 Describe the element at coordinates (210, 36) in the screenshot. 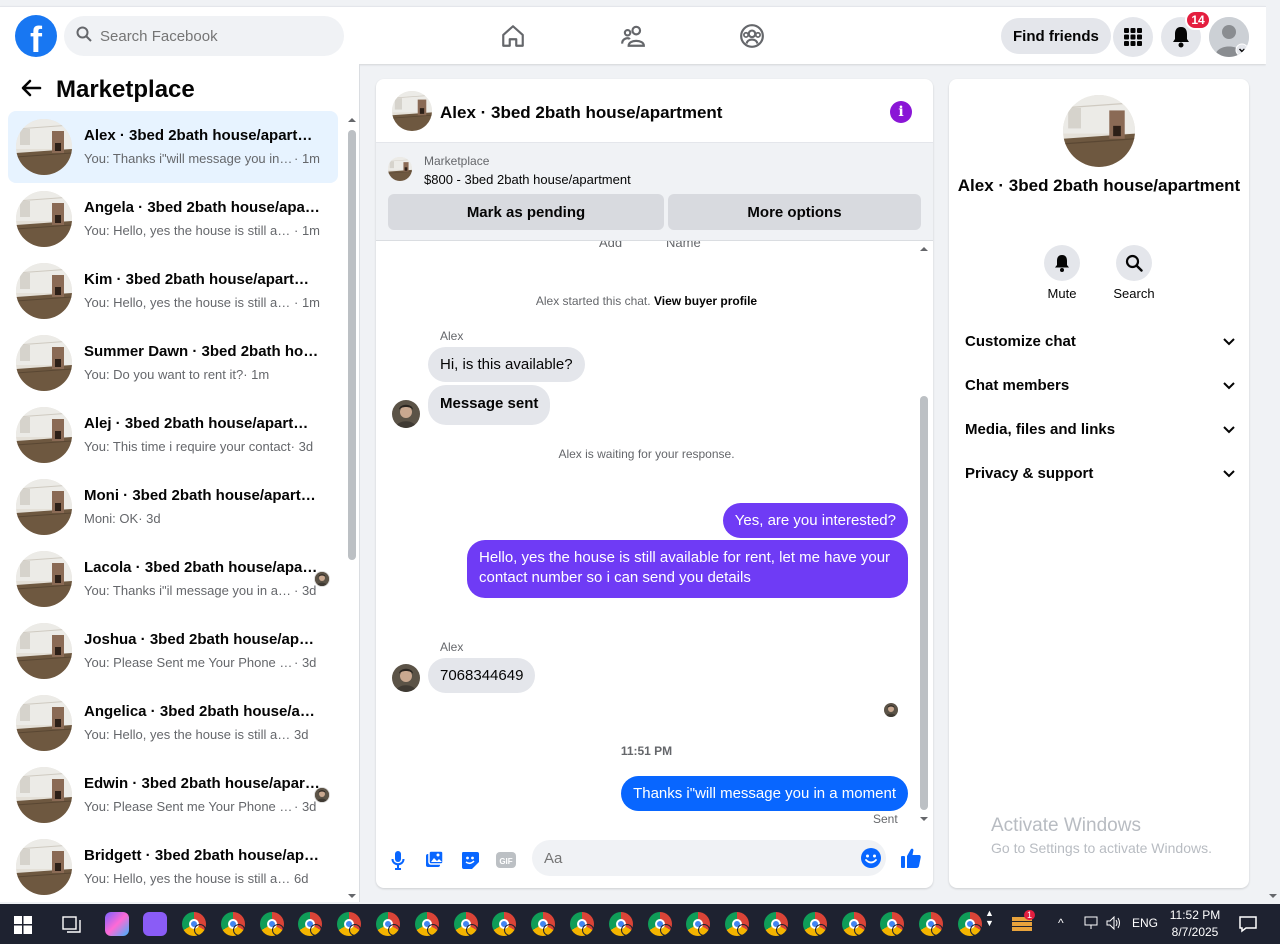

I see `search-input` at that location.